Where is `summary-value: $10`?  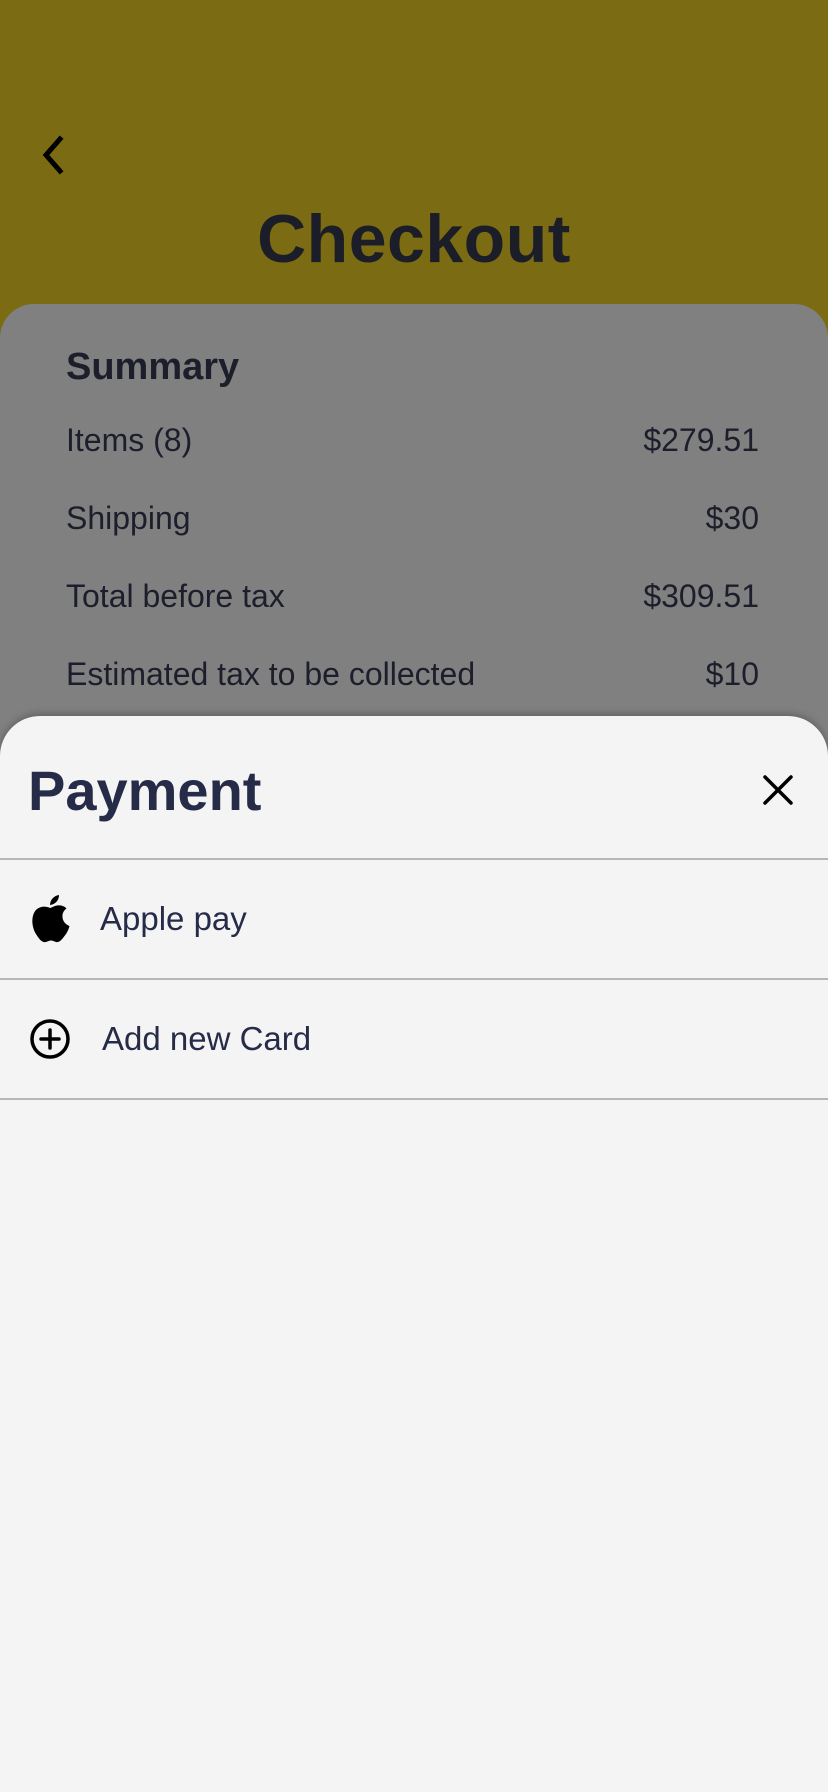
summary-value: $10 is located at coordinates (732, 674).